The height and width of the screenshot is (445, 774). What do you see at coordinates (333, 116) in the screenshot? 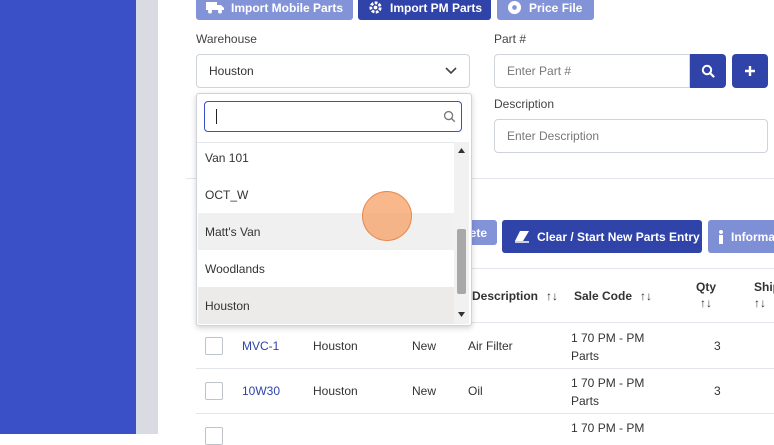
I see `dropdown-search-input` at bounding box center [333, 116].